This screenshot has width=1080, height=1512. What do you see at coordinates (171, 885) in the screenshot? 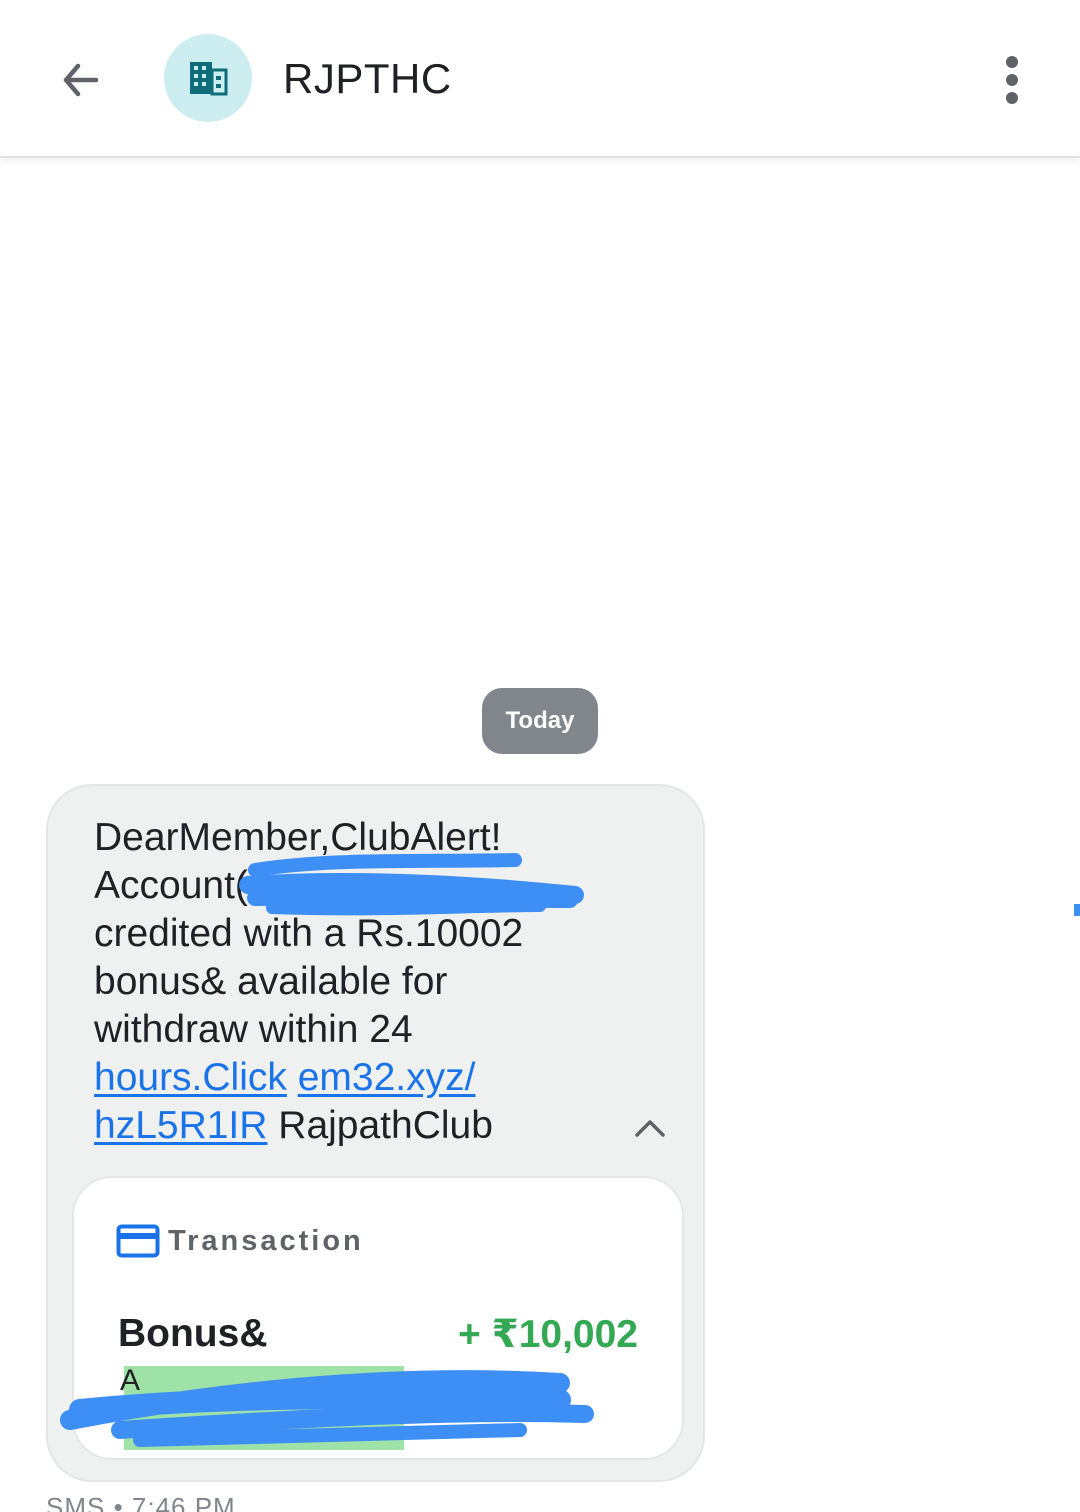
I see `message-text: Account(` at bounding box center [171, 885].